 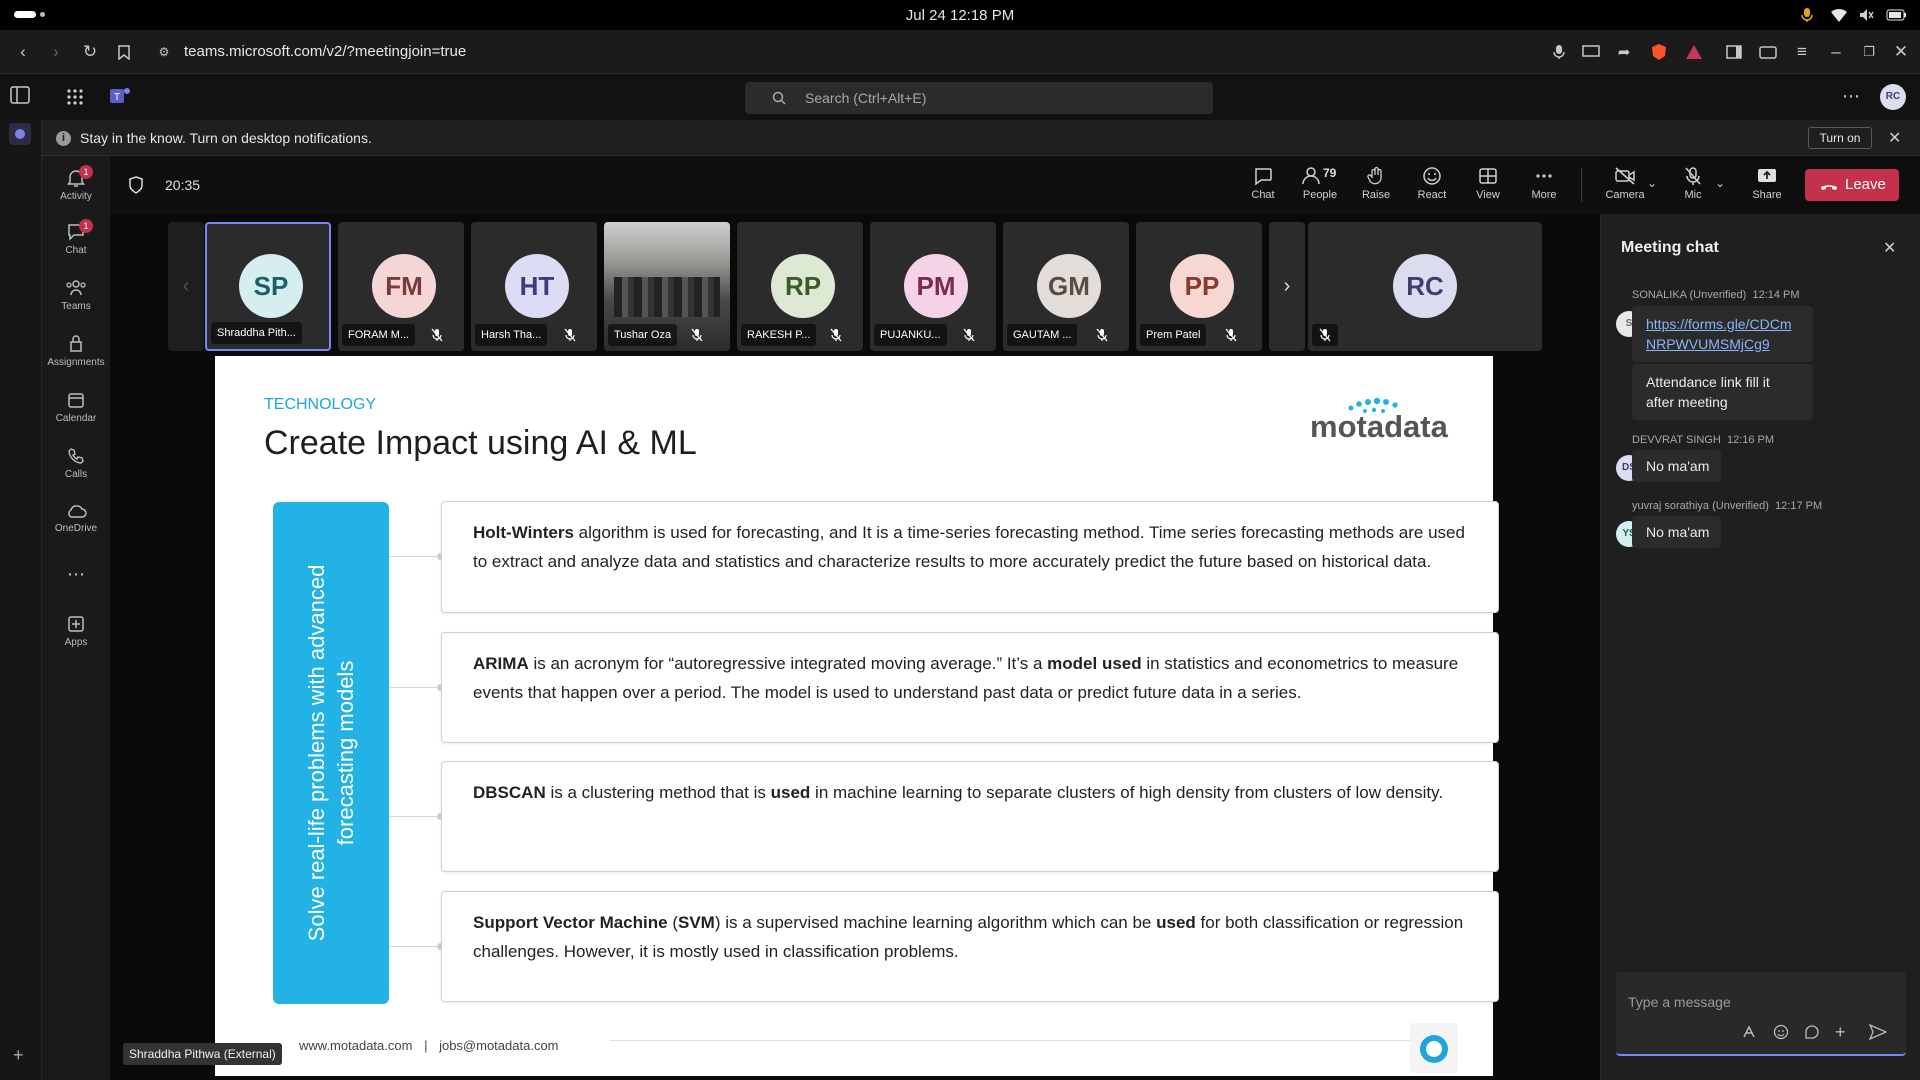 What do you see at coordinates (1869, 52) in the screenshot?
I see `restore-icon: ❐` at bounding box center [1869, 52].